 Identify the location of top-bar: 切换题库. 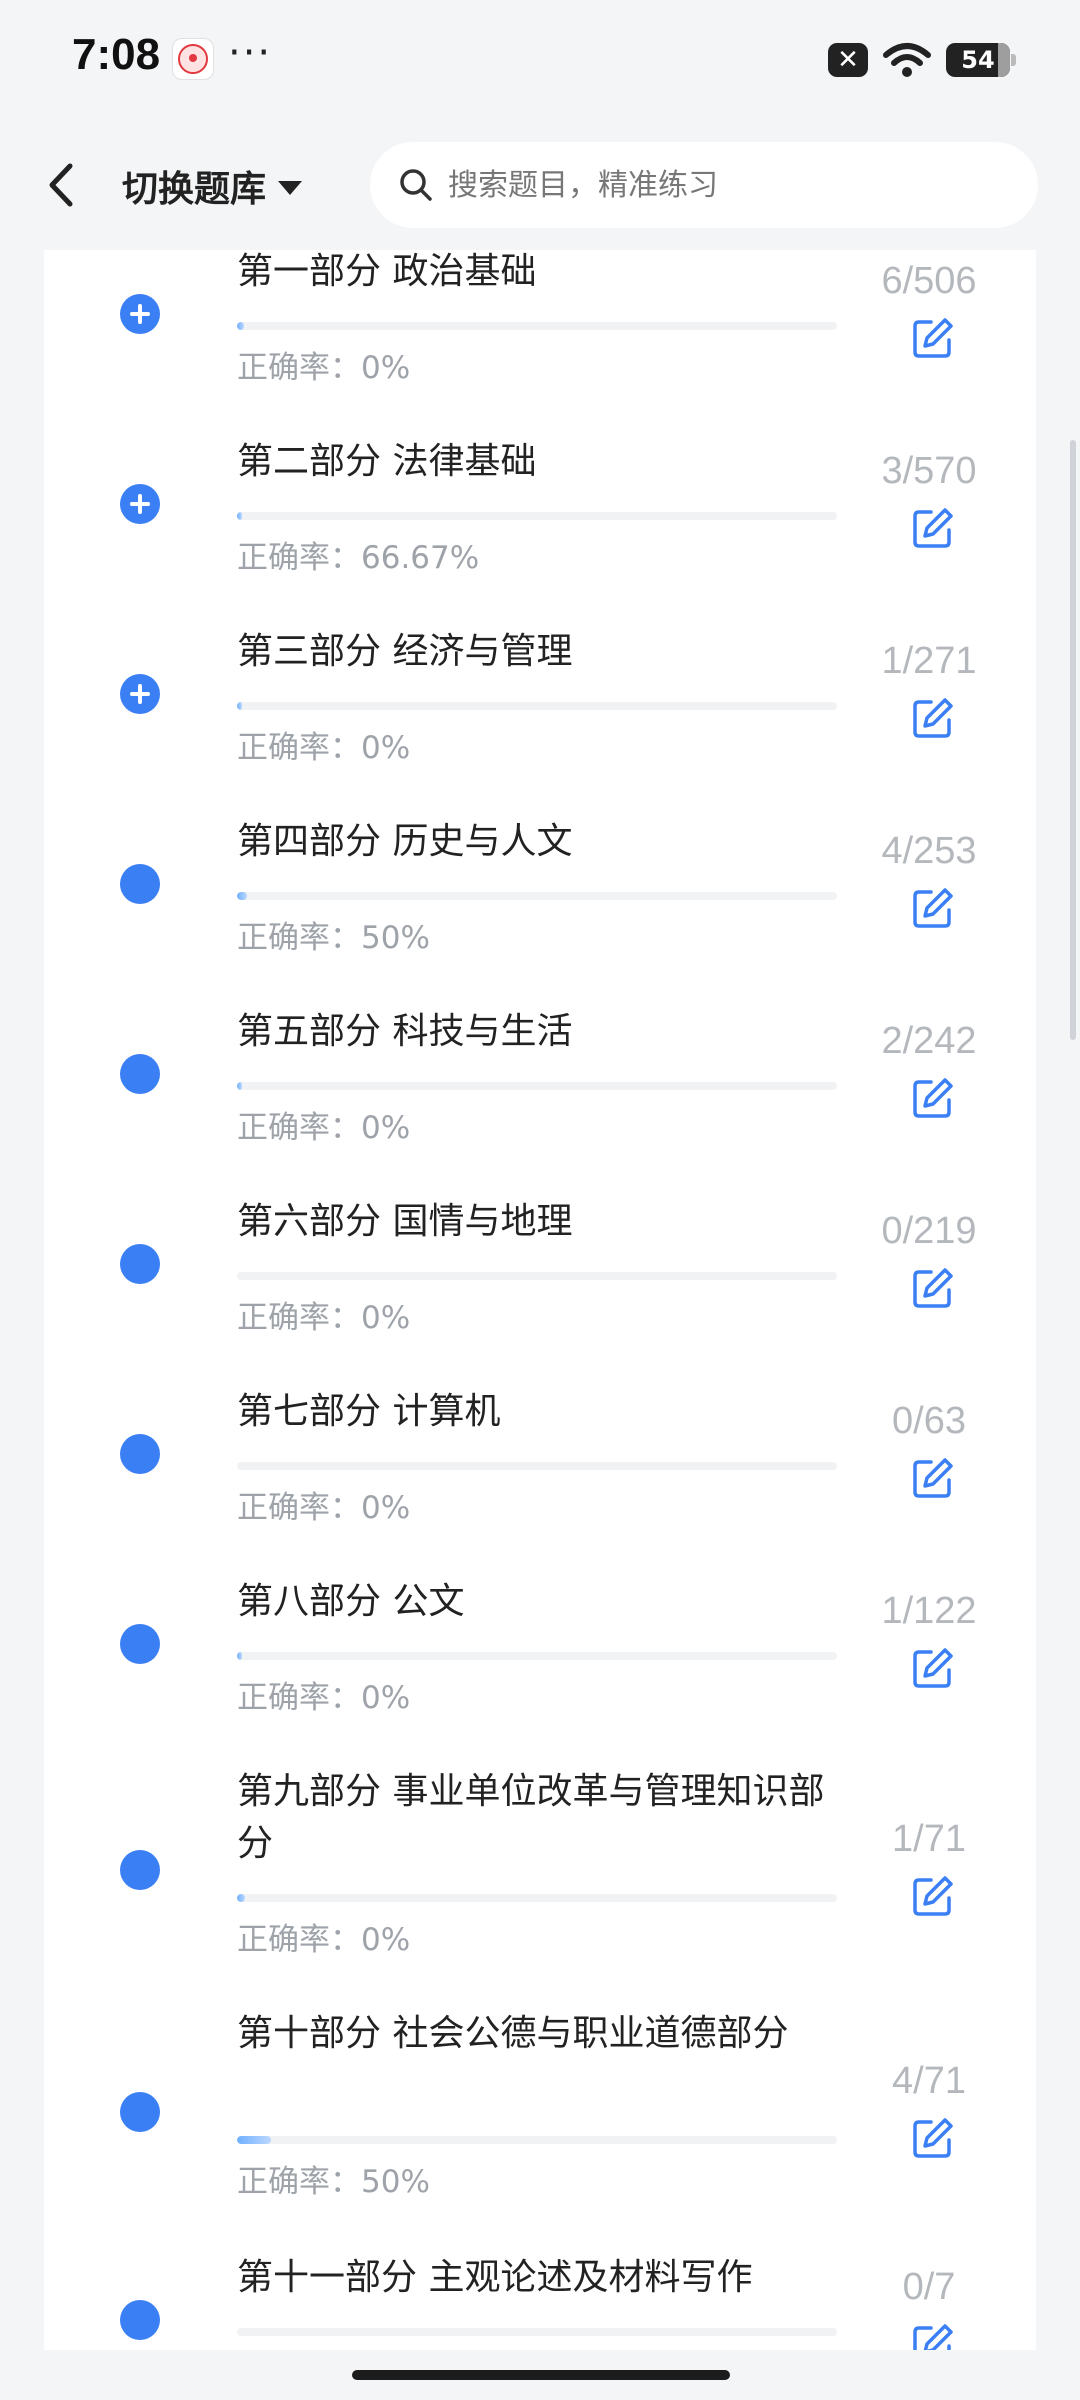
(540, 185).